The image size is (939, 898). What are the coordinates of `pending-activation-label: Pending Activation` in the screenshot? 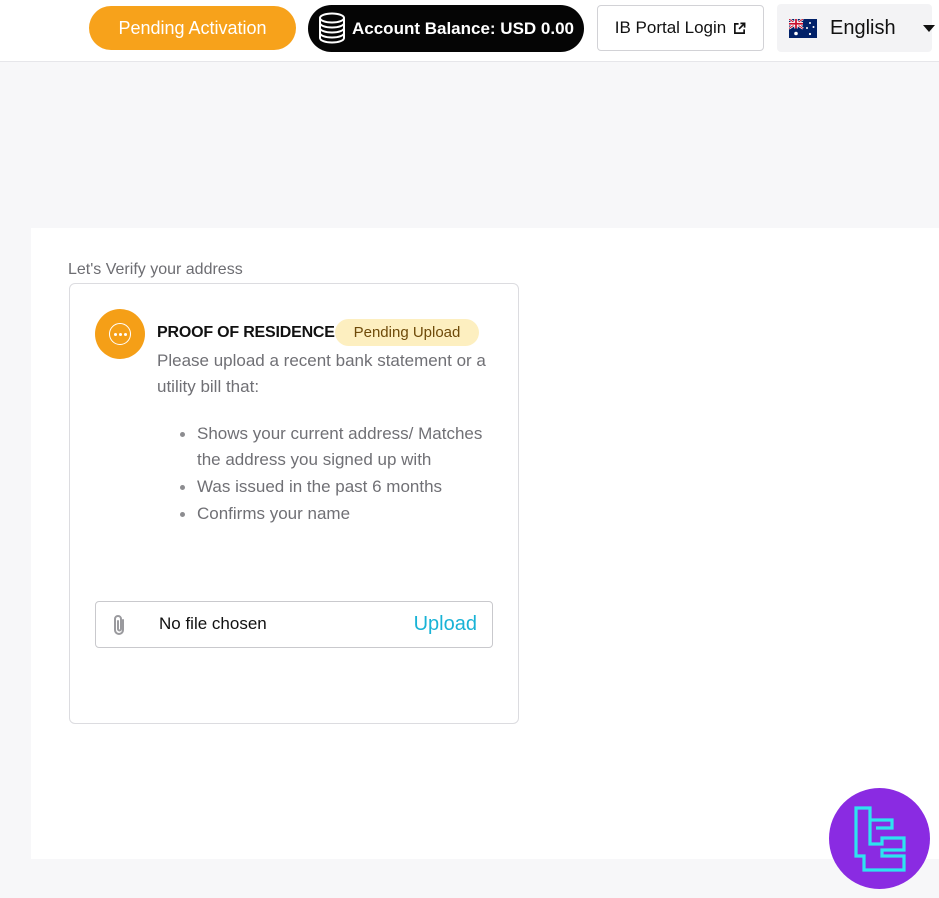 It's located at (192, 27).